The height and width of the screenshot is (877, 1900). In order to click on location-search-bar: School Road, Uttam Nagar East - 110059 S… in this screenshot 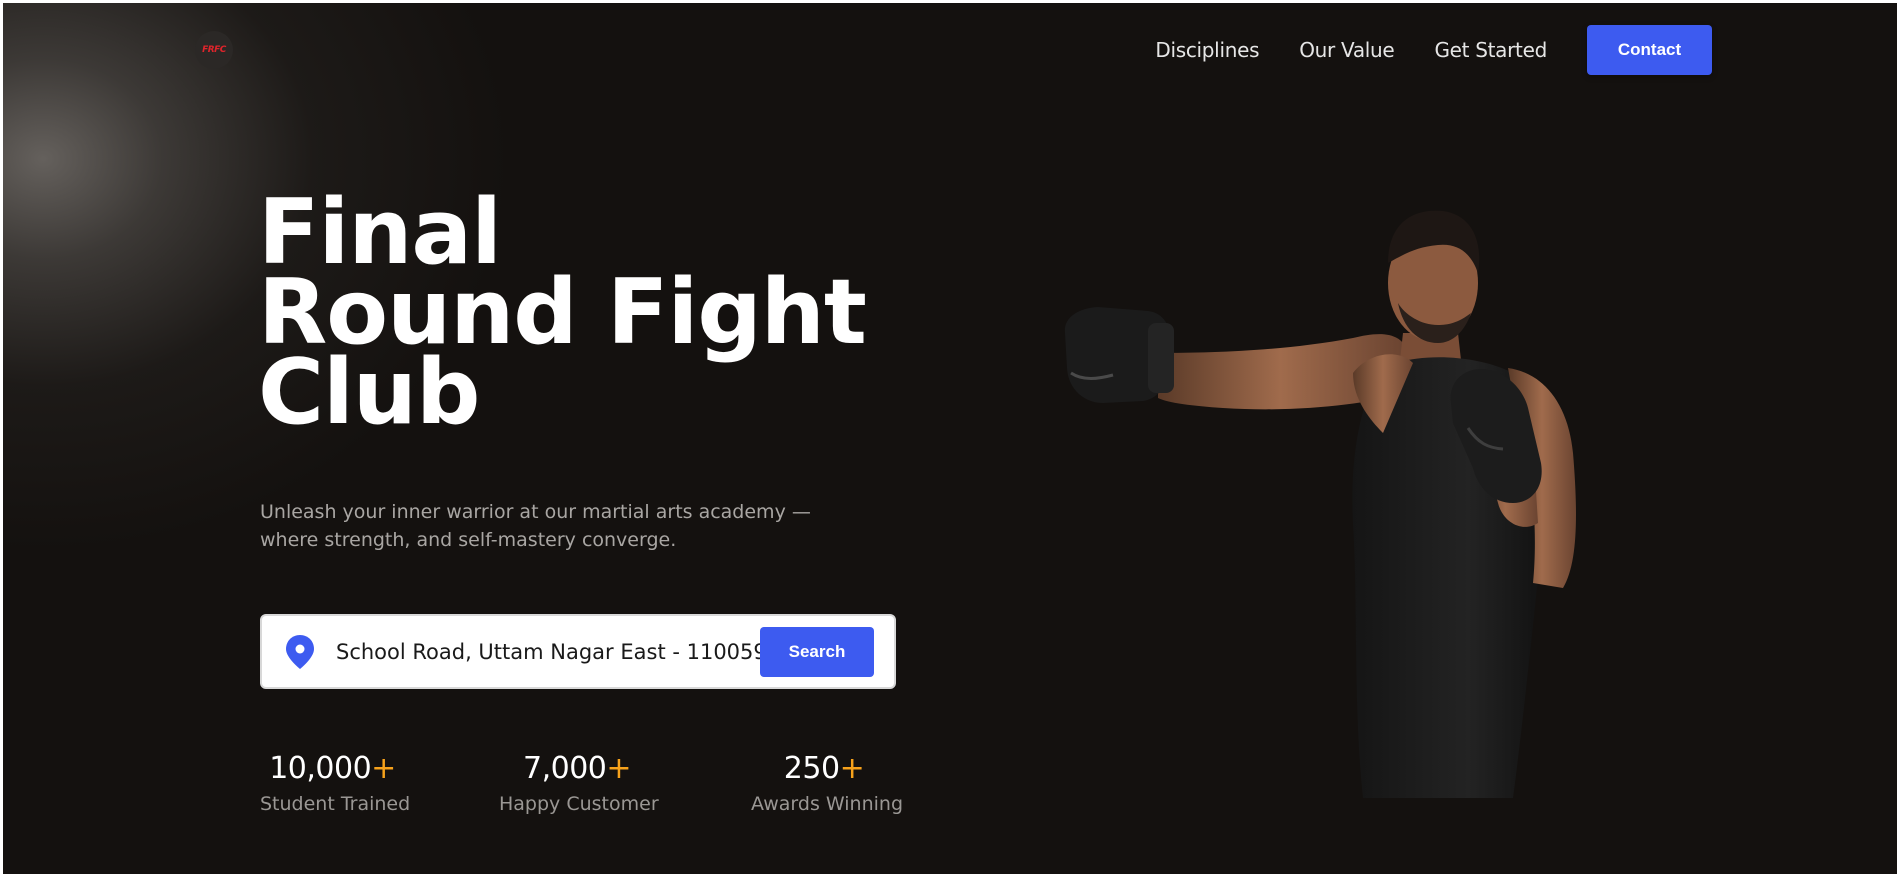, I will do `click(578, 651)`.